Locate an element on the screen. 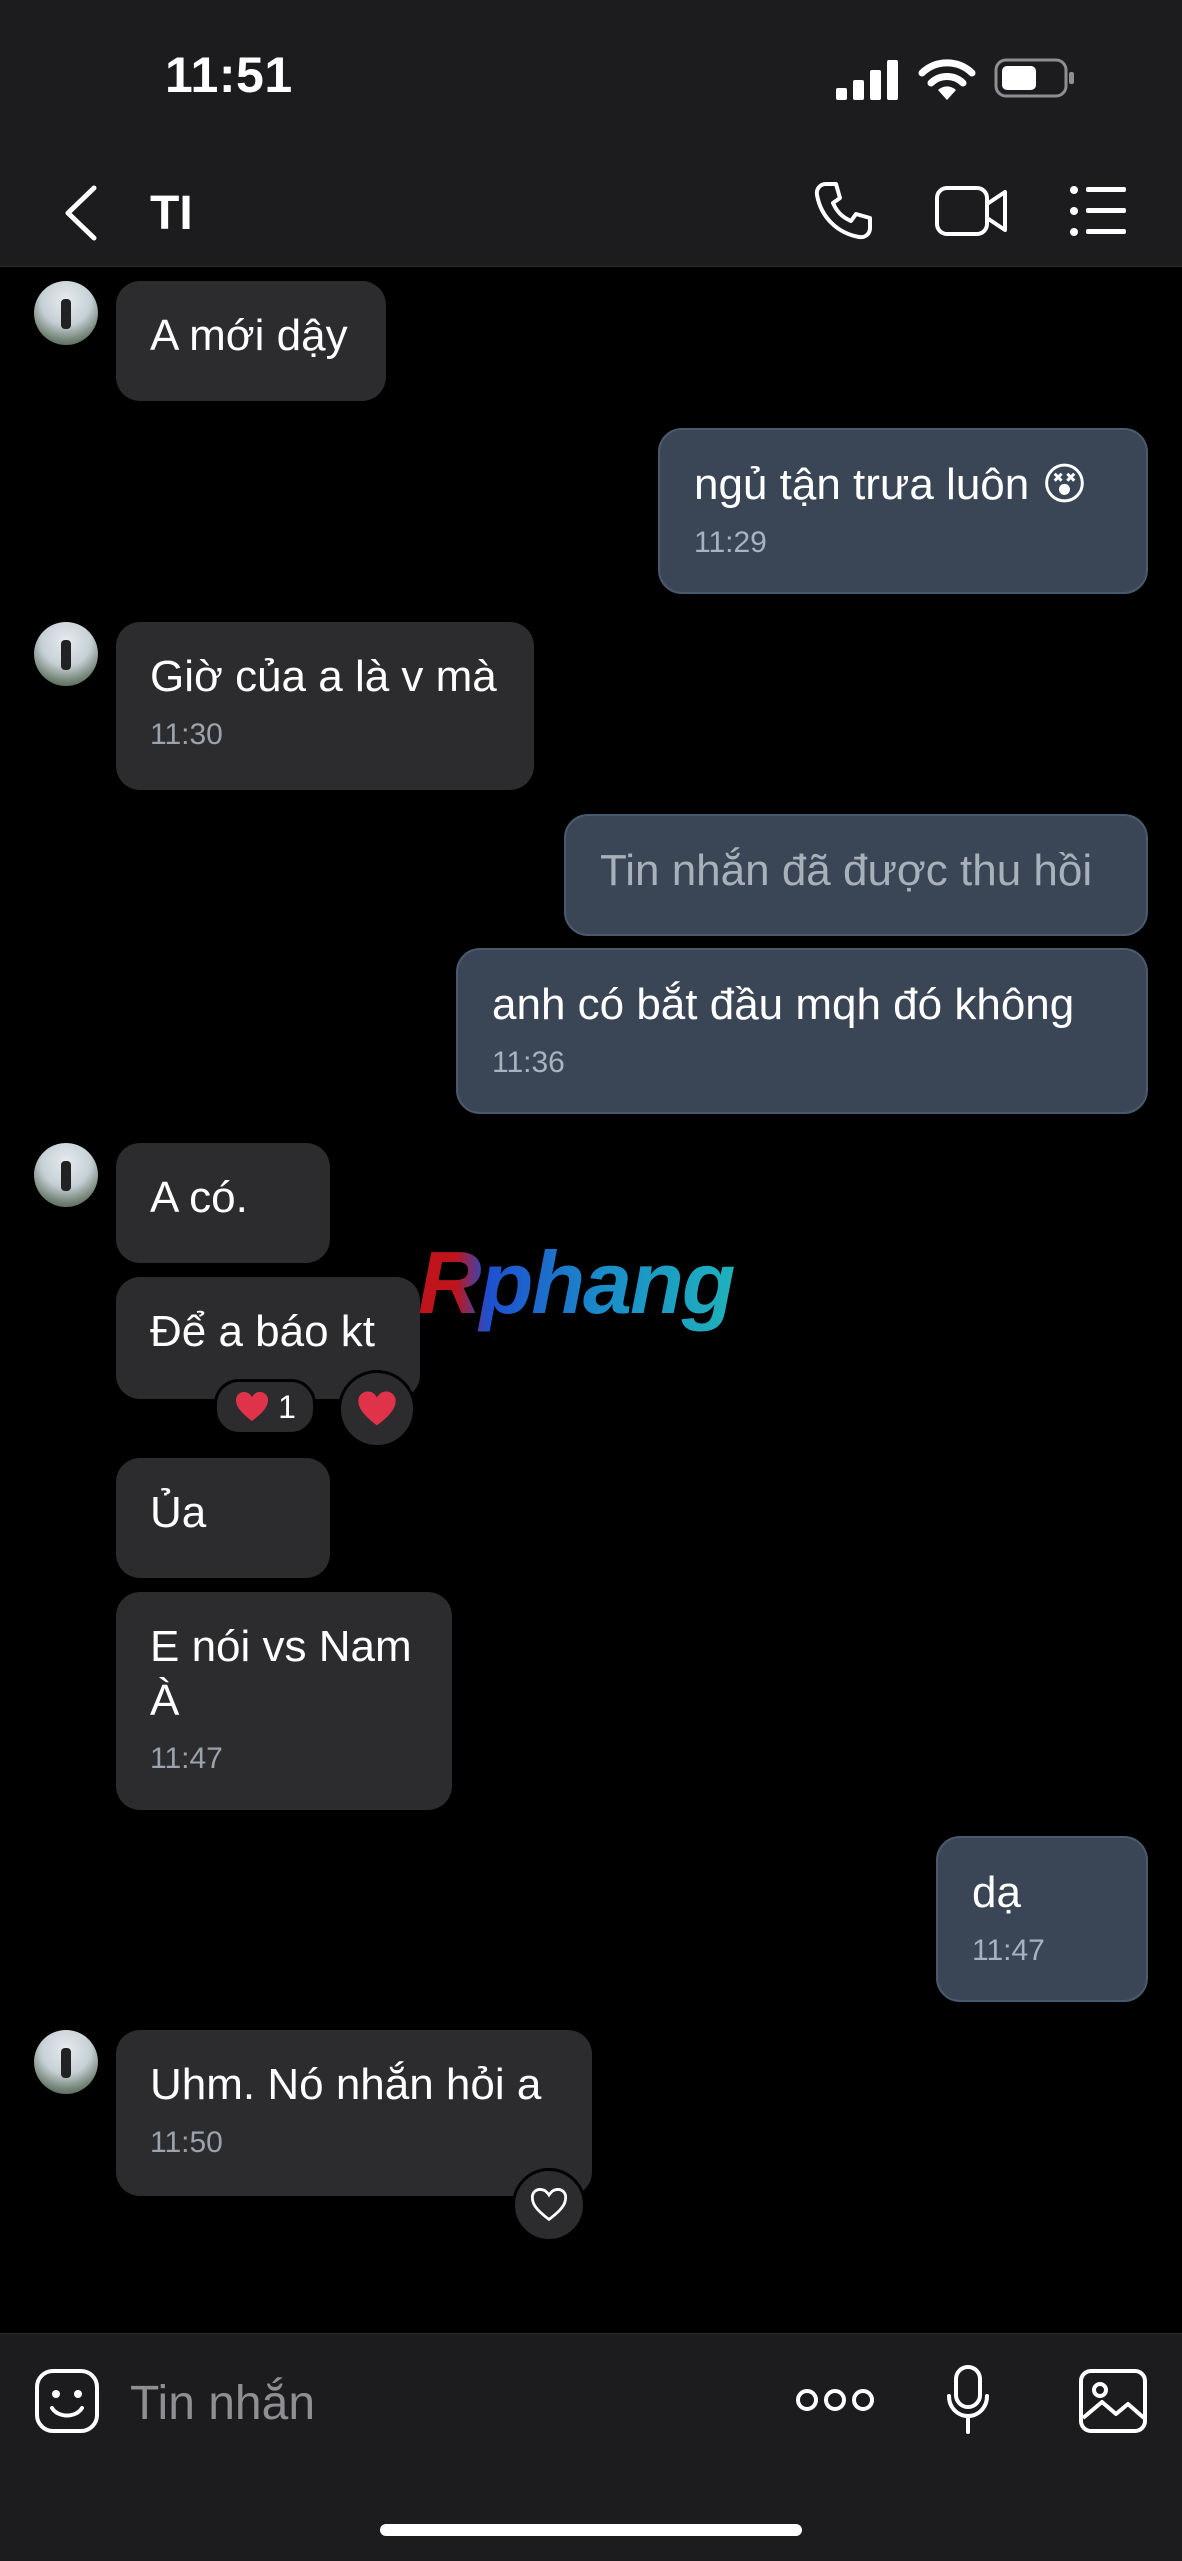  recalled-message-text: Tin nhắn đã được thu hồi is located at coordinates (846, 870).